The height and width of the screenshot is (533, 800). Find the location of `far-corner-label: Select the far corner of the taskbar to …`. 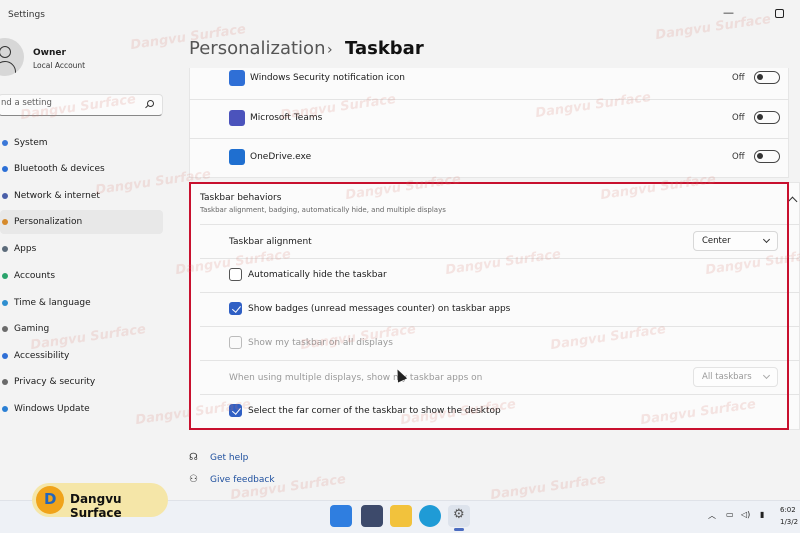

far-corner-label: Select the far corner of the taskbar to … is located at coordinates (374, 411).